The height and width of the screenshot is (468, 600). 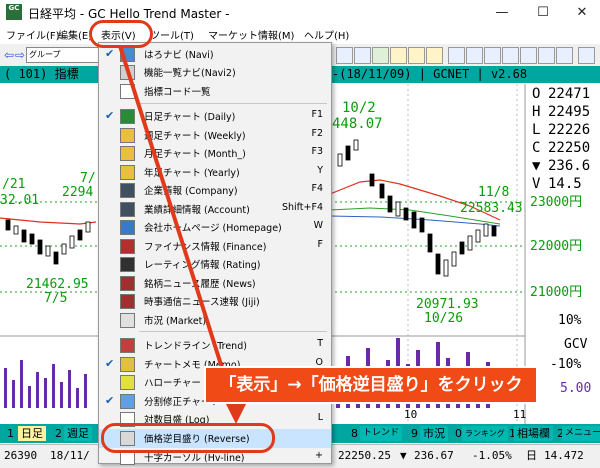 What do you see at coordinates (371, 385) in the screenshot?
I see `instruction-callout: 「表示」→「価格逆目盛り」をクリック` at bounding box center [371, 385].